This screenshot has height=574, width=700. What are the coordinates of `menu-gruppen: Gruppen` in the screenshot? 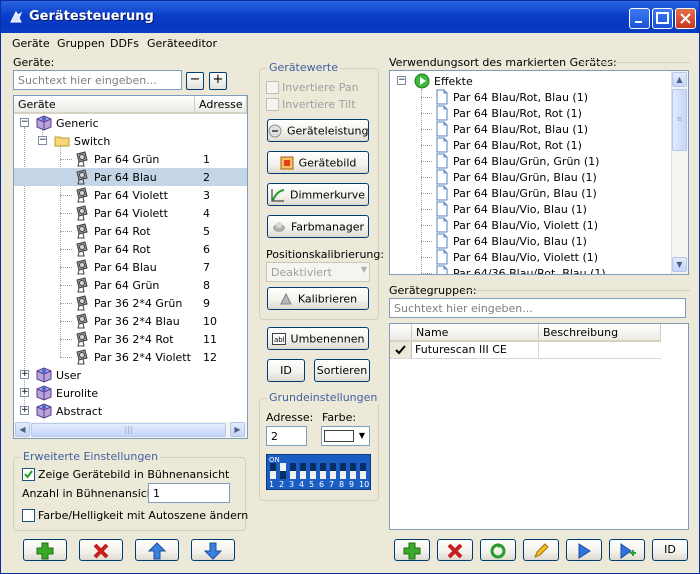 It's located at (81, 43).